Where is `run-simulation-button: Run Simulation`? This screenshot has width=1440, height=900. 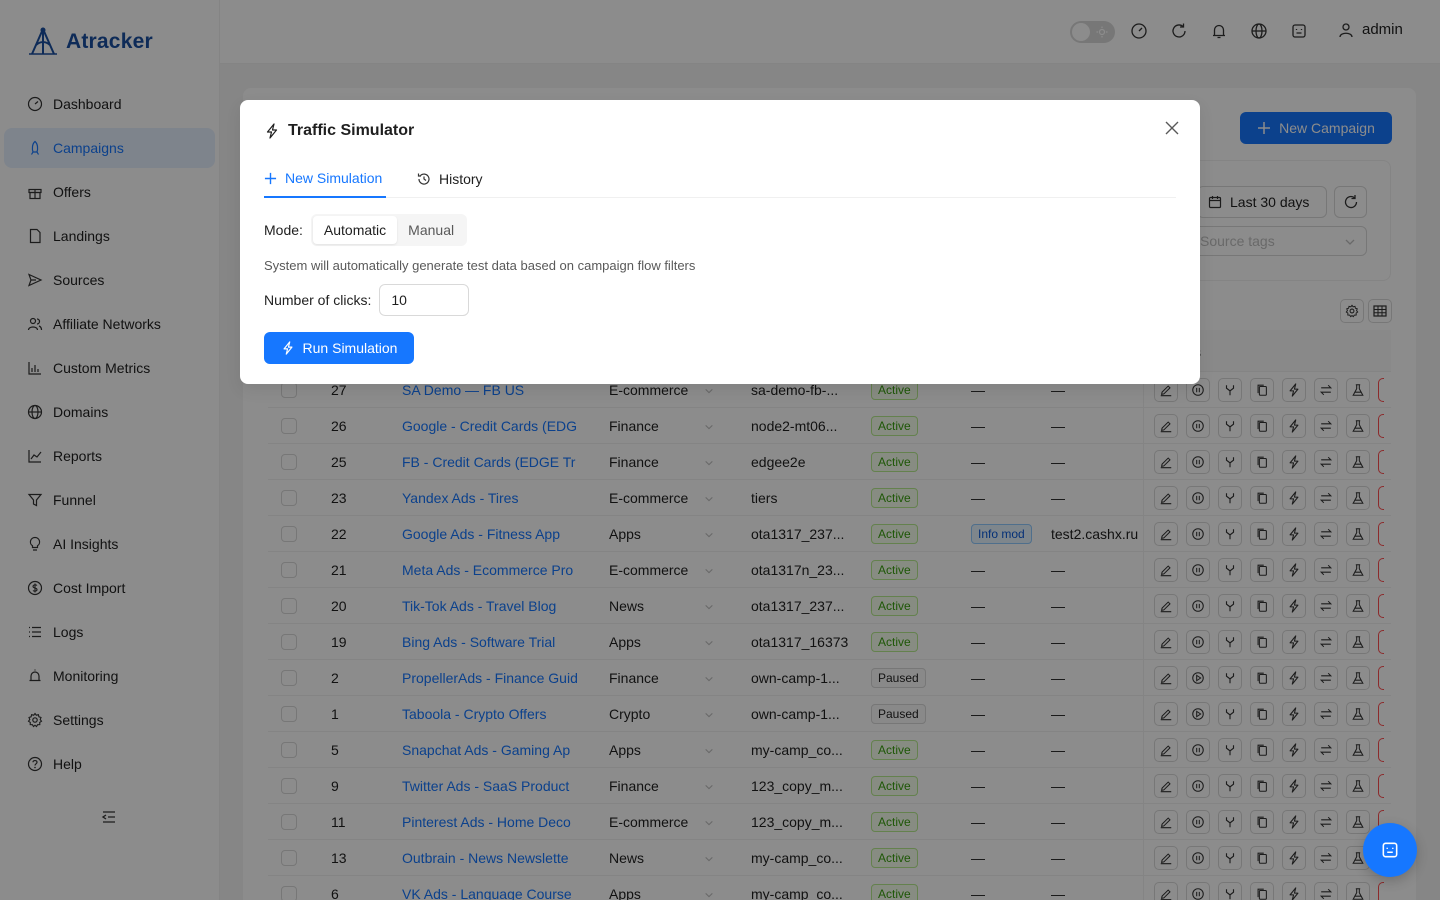 run-simulation-button: Run Simulation is located at coordinates (339, 348).